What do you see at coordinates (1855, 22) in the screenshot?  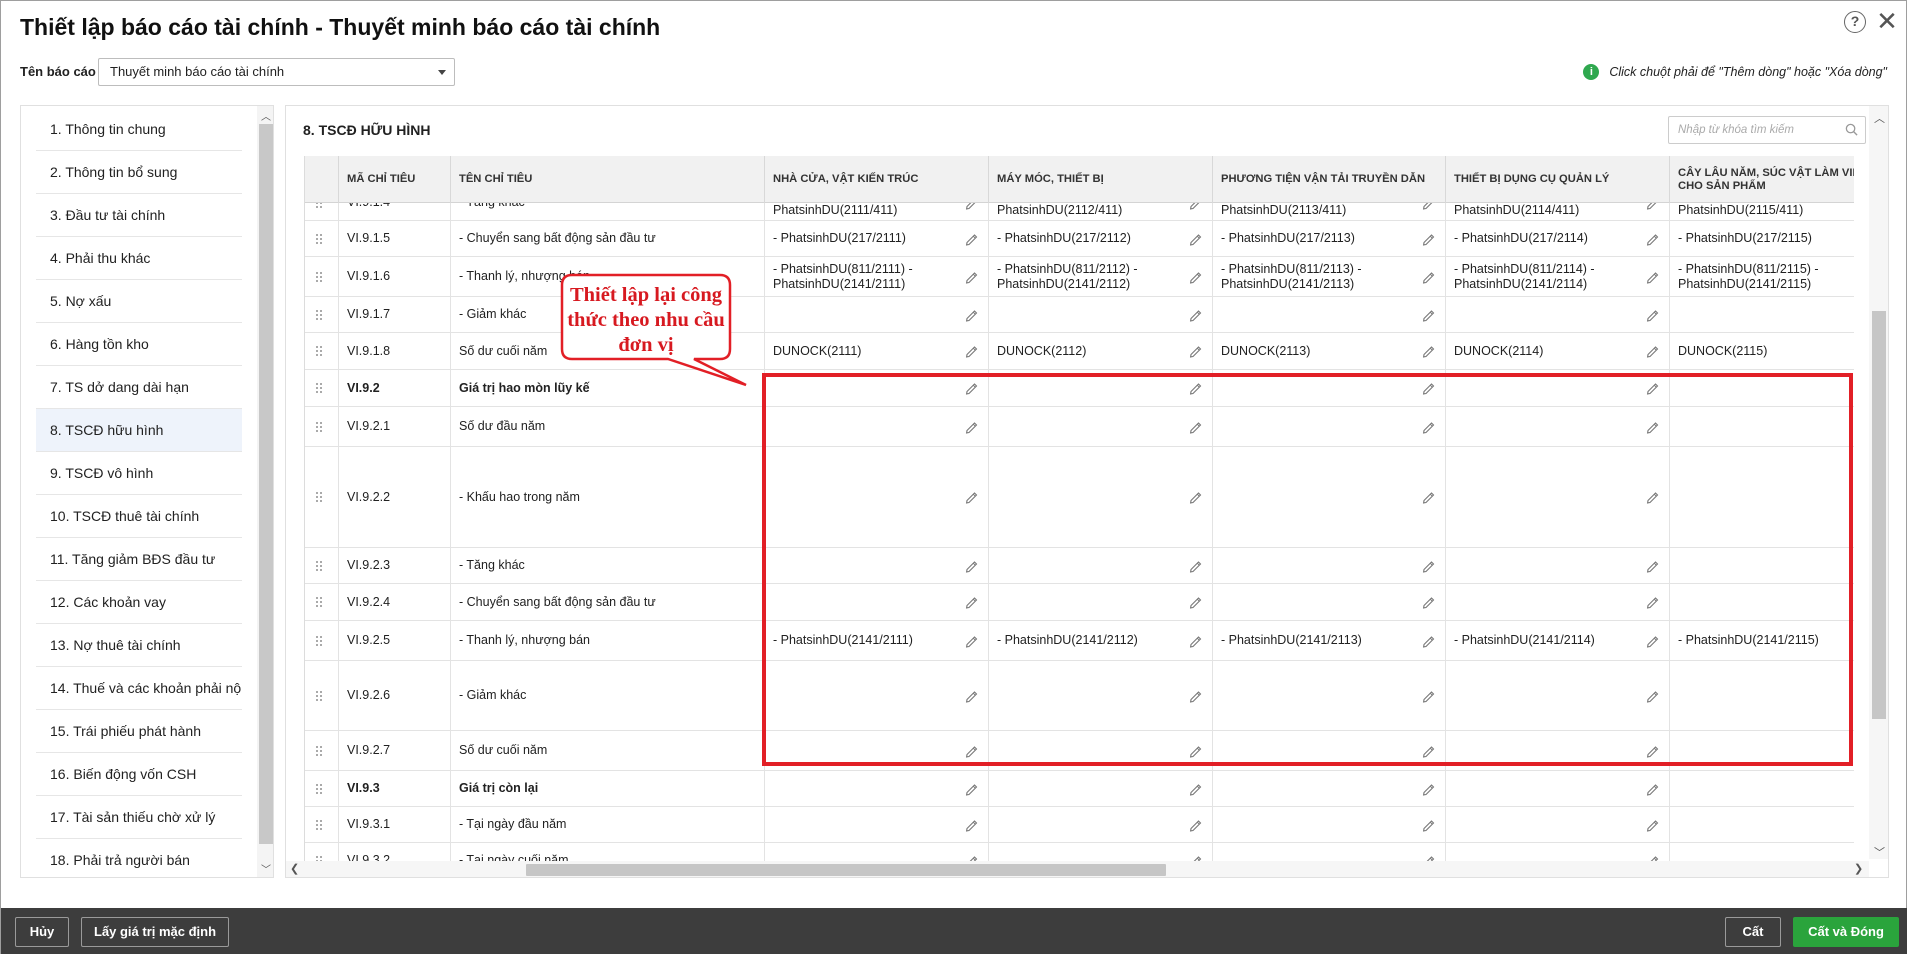 I see `help-icon: ?` at bounding box center [1855, 22].